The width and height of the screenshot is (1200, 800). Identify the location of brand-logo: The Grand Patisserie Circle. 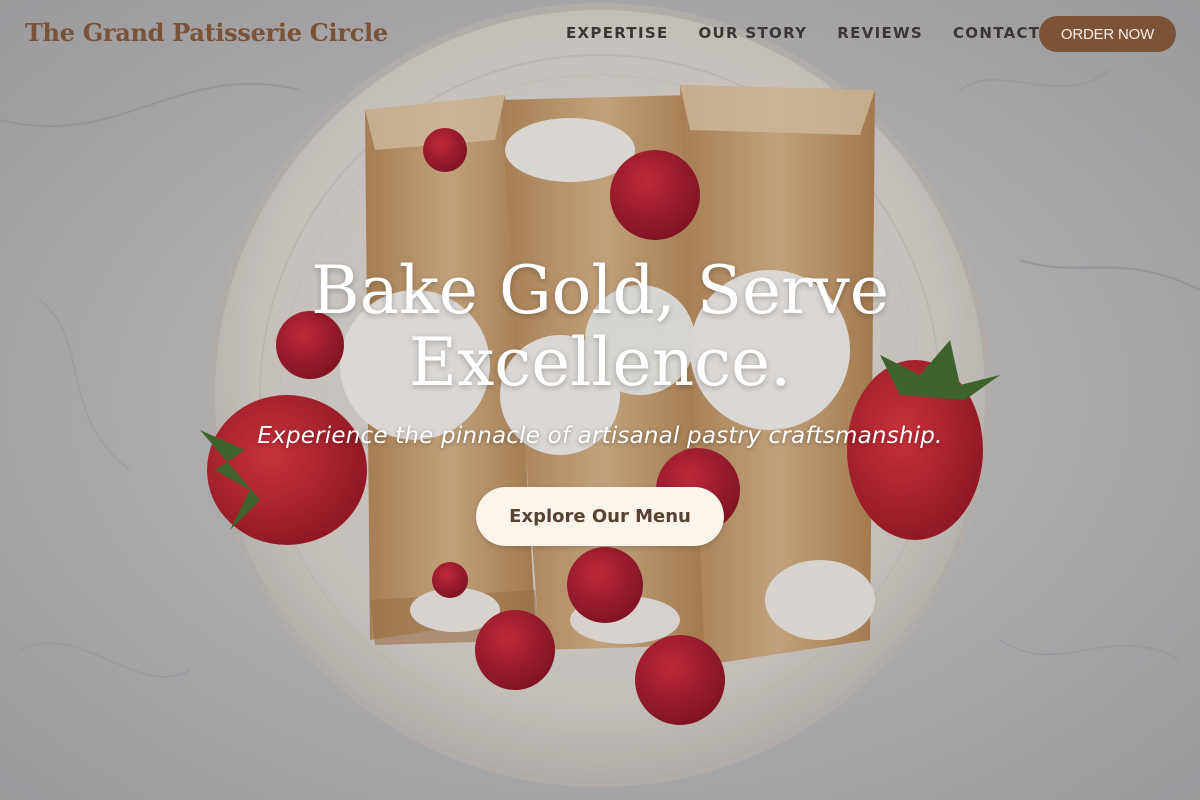
(206, 32).